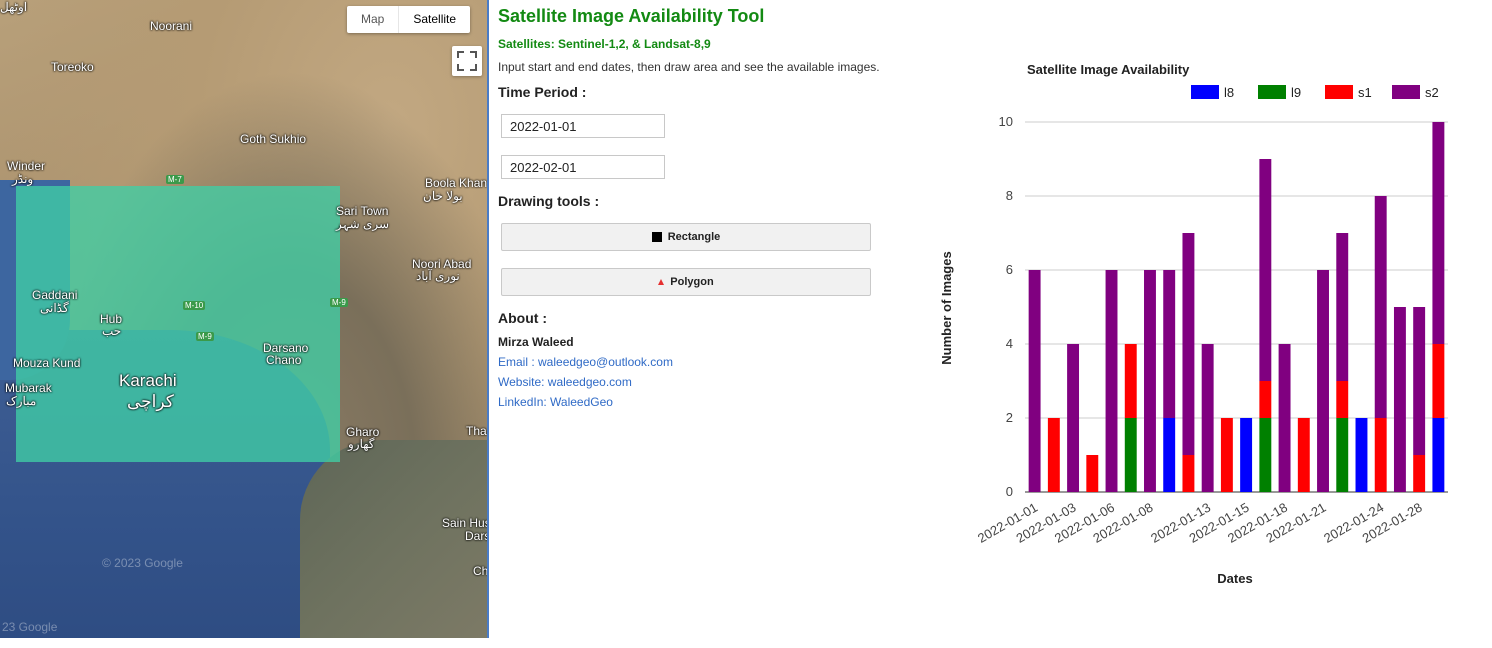 The width and height of the screenshot is (1492, 648). What do you see at coordinates (438, 276) in the screenshot?
I see `map-label: نوری آباد` at bounding box center [438, 276].